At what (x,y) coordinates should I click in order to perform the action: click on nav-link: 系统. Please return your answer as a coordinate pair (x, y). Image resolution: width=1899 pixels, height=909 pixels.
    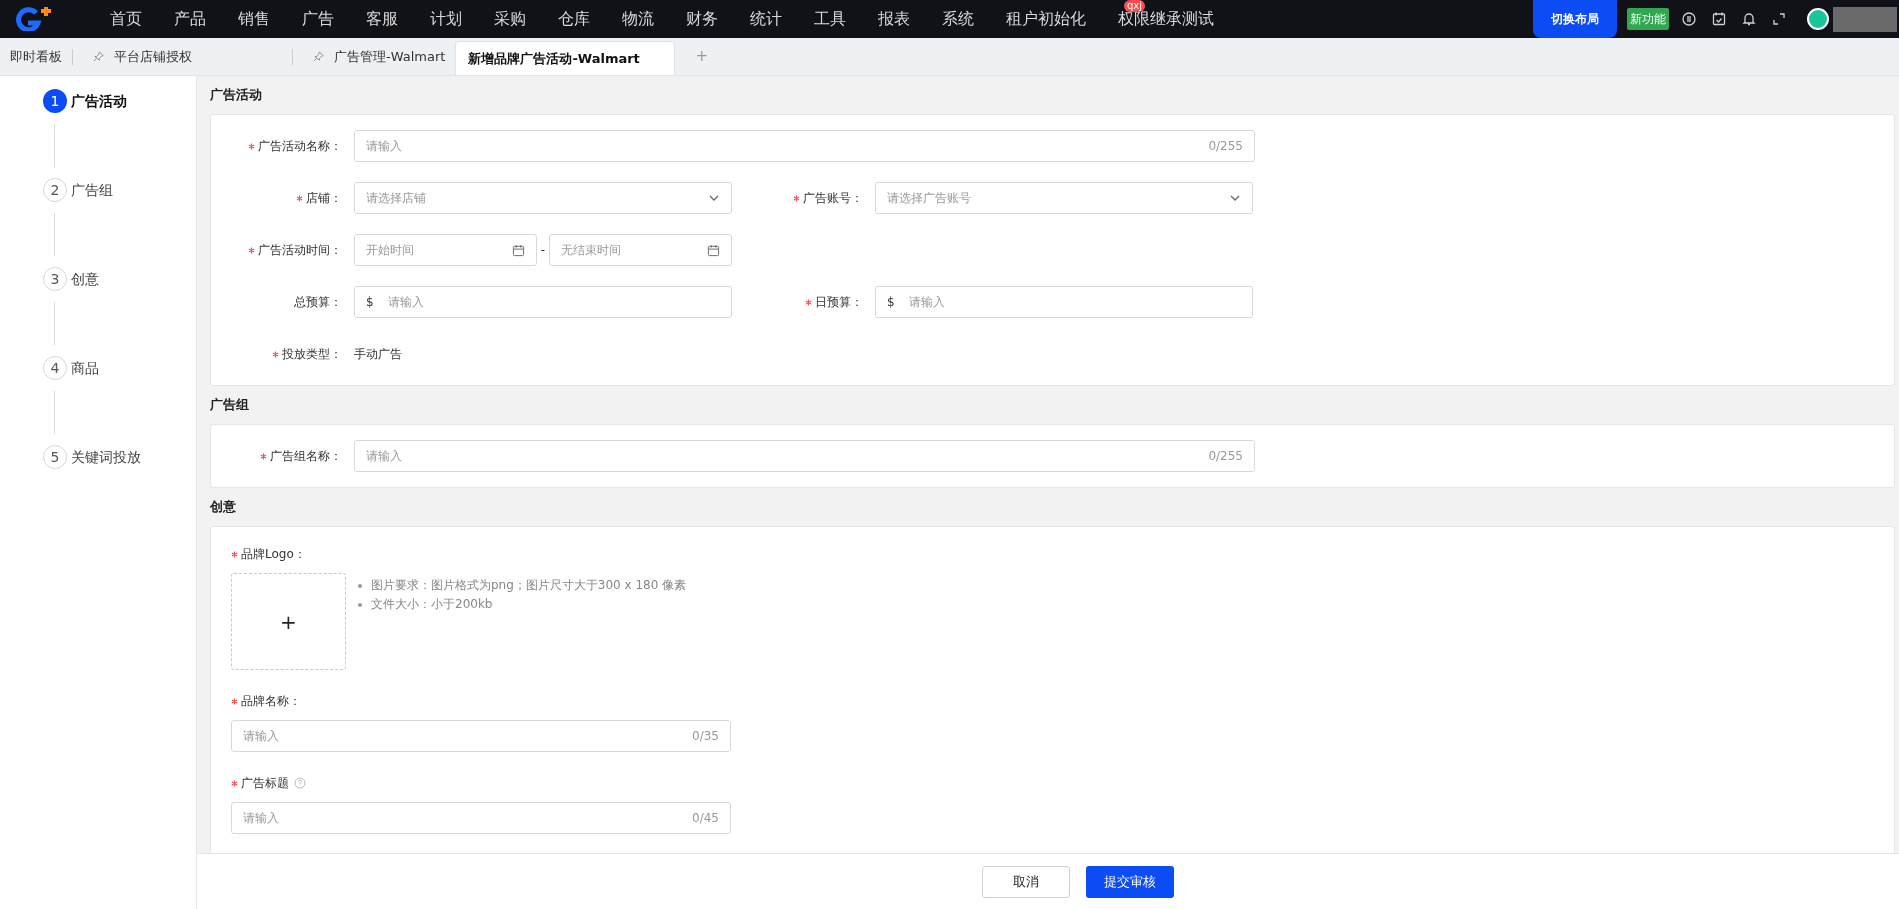
    Looking at the image, I should click on (958, 18).